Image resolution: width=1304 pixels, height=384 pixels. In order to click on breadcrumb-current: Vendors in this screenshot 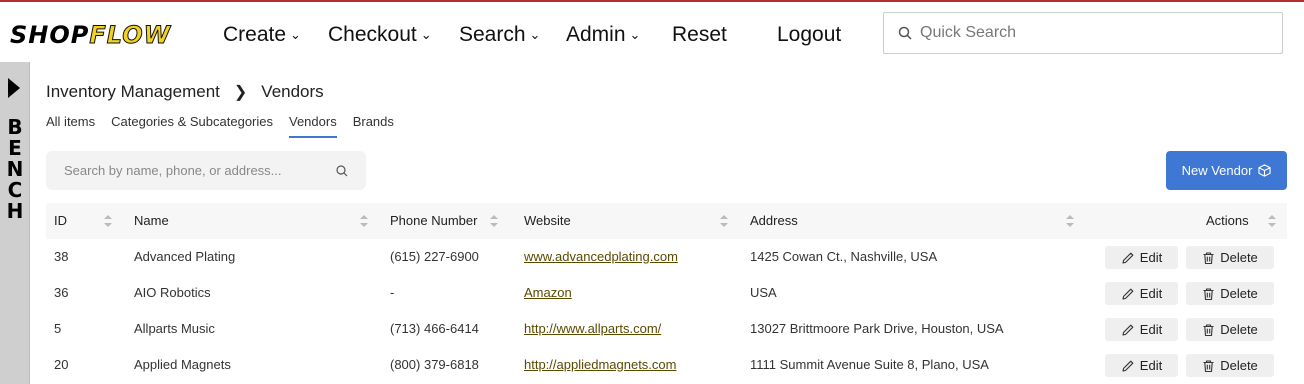, I will do `click(292, 91)`.